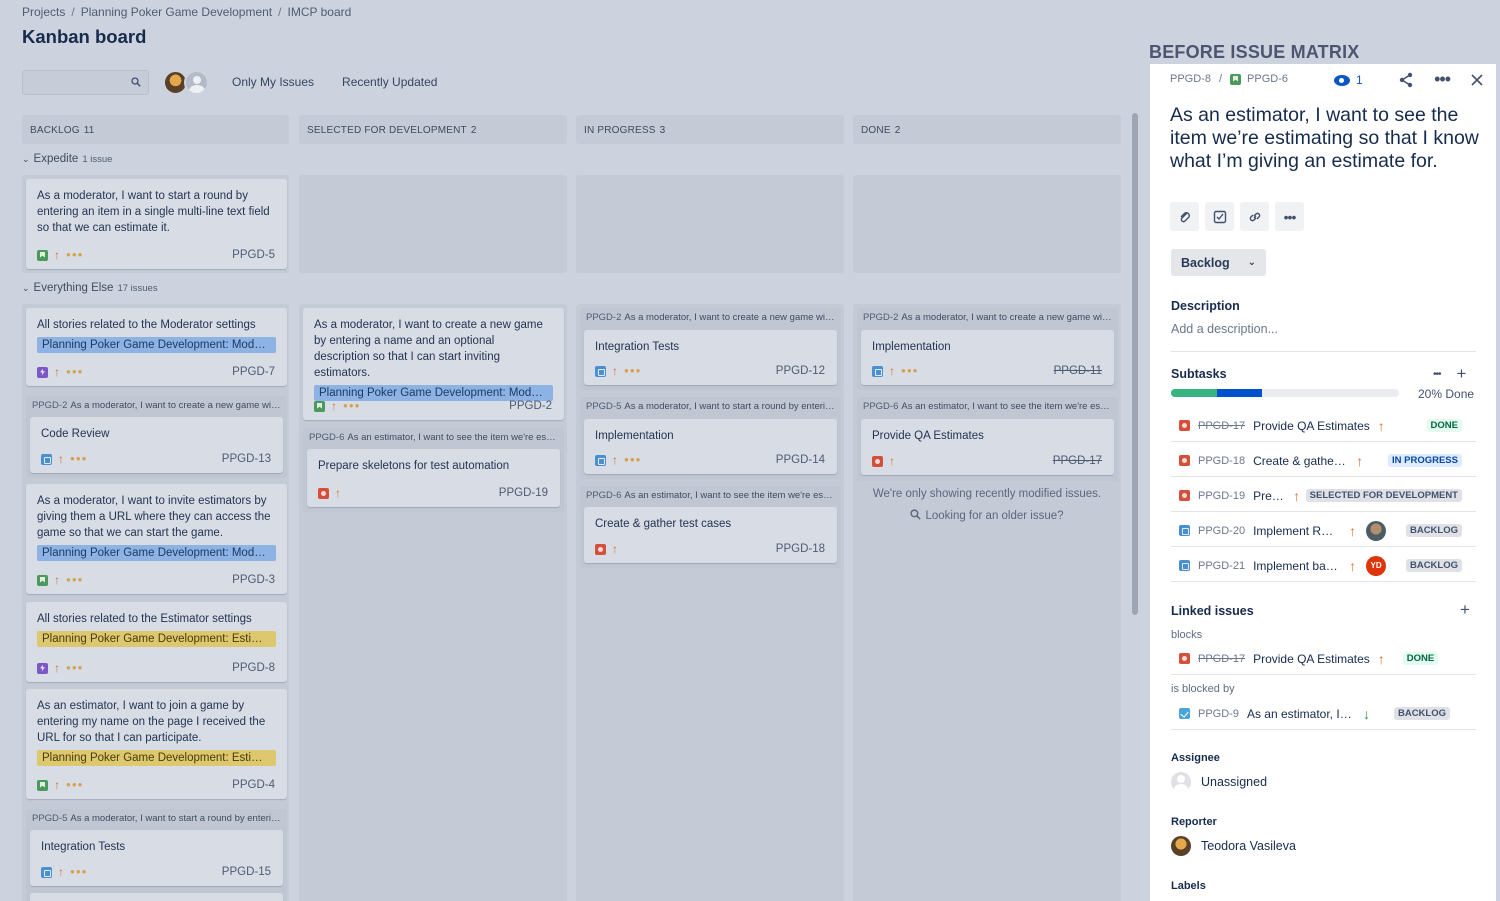 This screenshot has width=1500, height=901. What do you see at coordinates (1323, 426) in the screenshot?
I see `subtask-row: PPGD-17 Provide QA Estimates ↑ DONE` at bounding box center [1323, 426].